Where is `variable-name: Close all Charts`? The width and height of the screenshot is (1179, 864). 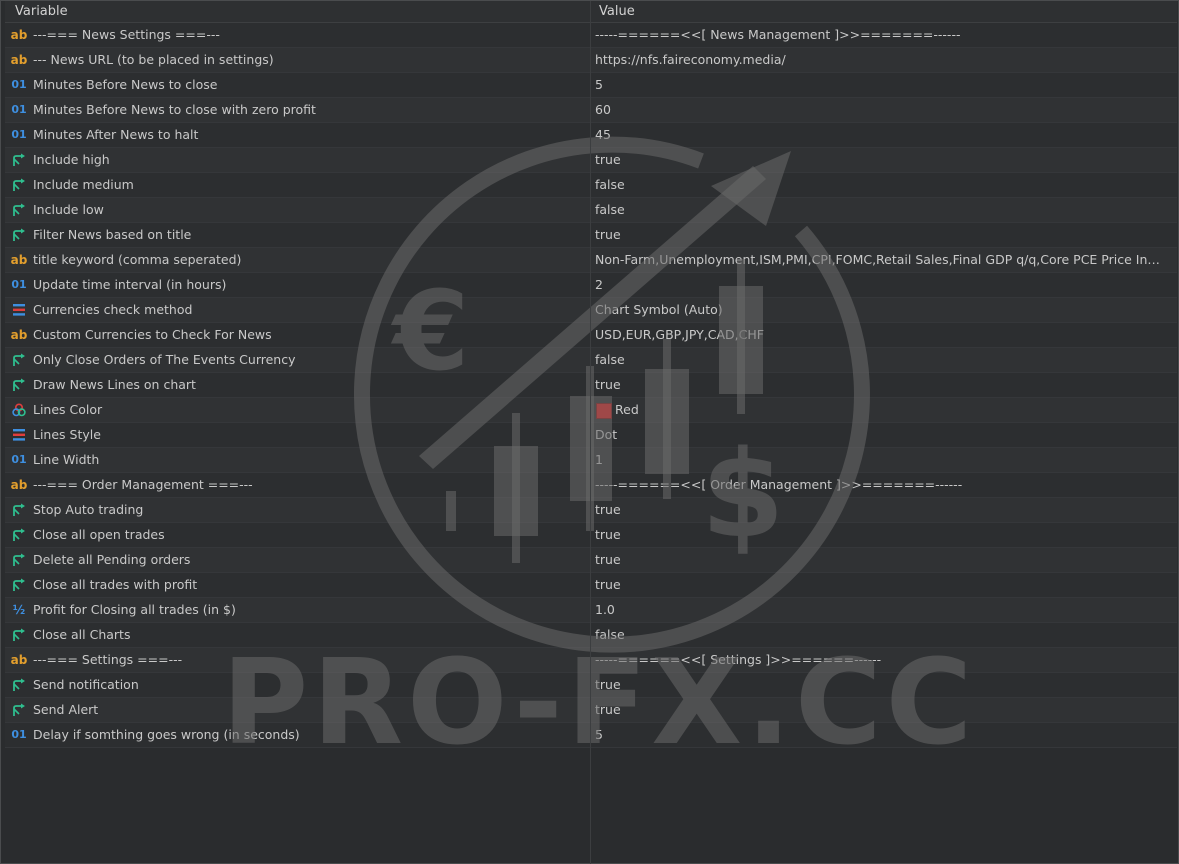
variable-name: Close all Charts is located at coordinates (82, 634).